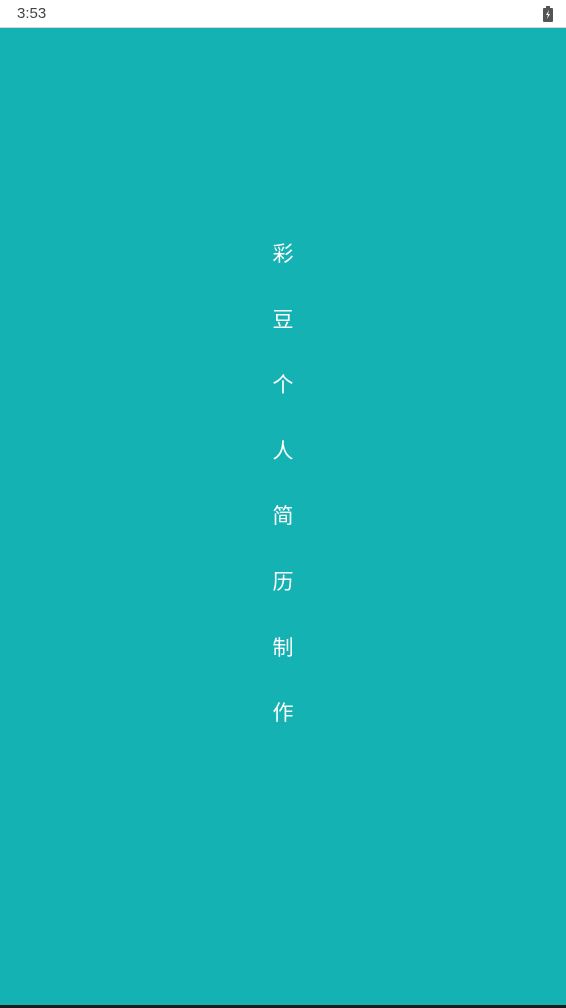  What do you see at coordinates (283, 581) in the screenshot?
I see `title-char: 历` at bounding box center [283, 581].